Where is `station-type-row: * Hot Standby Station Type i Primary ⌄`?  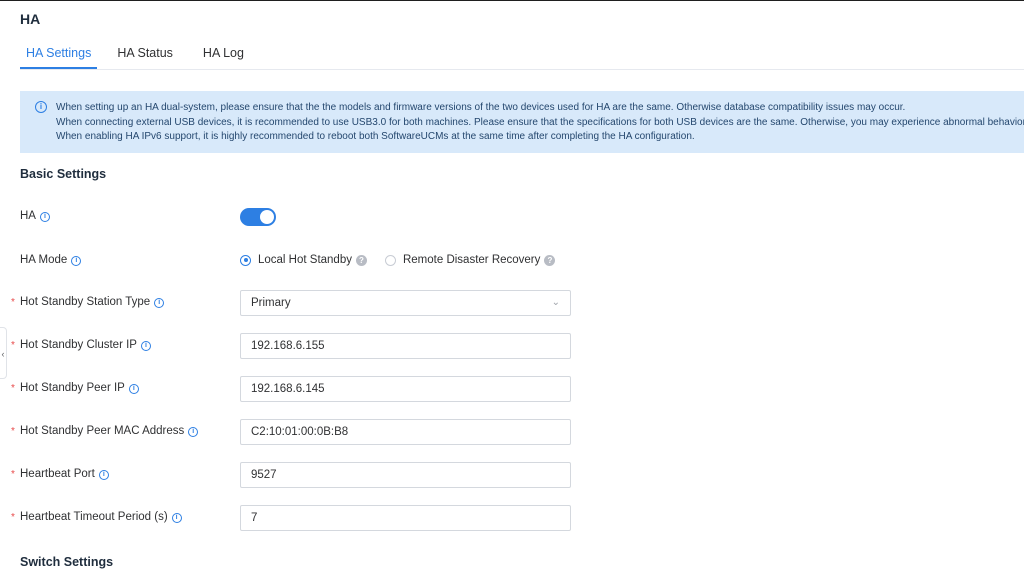
station-type-row: * Hot Standby Station Type i Primary ⌄ is located at coordinates (512, 303).